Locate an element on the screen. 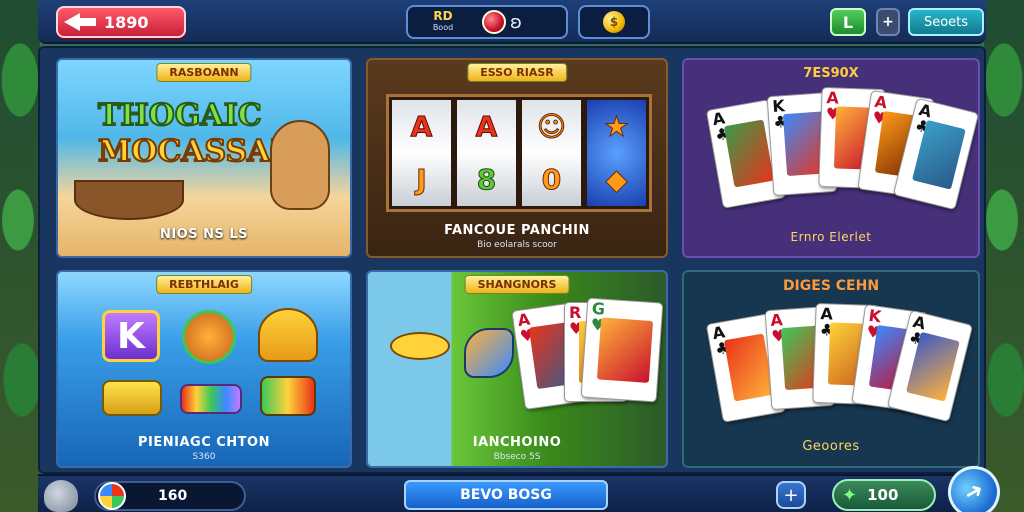 The height and width of the screenshot is (512, 1024). gold-bar-icon is located at coordinates (132, 398).